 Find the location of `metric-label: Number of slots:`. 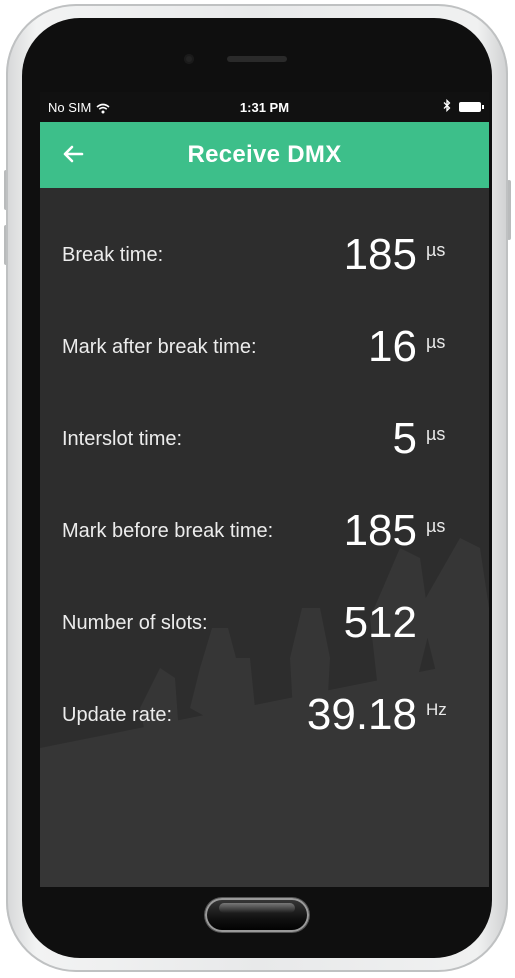

metric-label: Number of slots: is located at coordinates (135, 623).